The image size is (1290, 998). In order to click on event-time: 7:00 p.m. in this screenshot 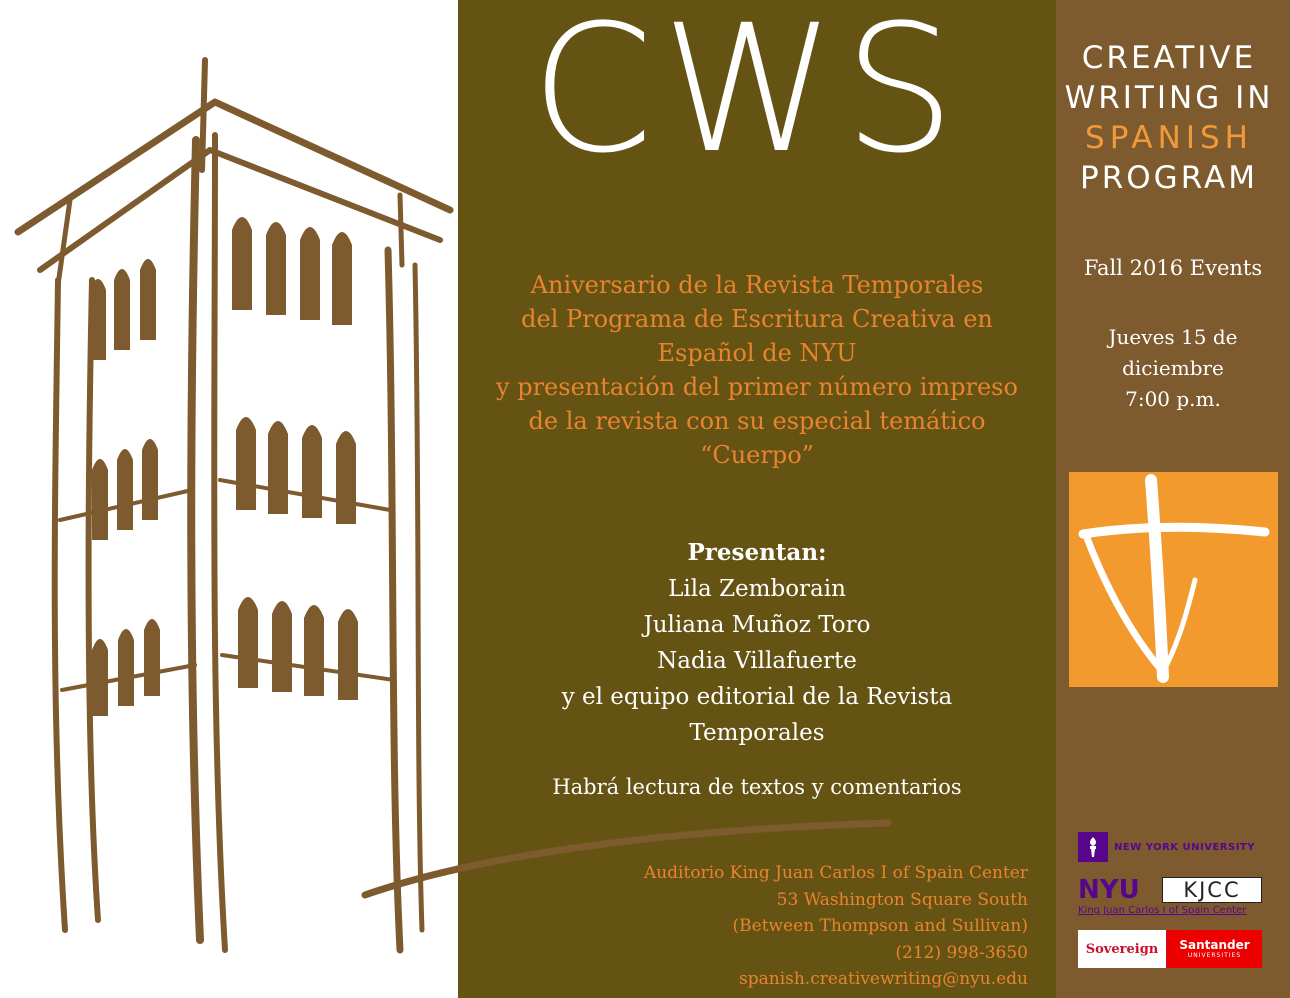, I will do `click(1173, 399)`.